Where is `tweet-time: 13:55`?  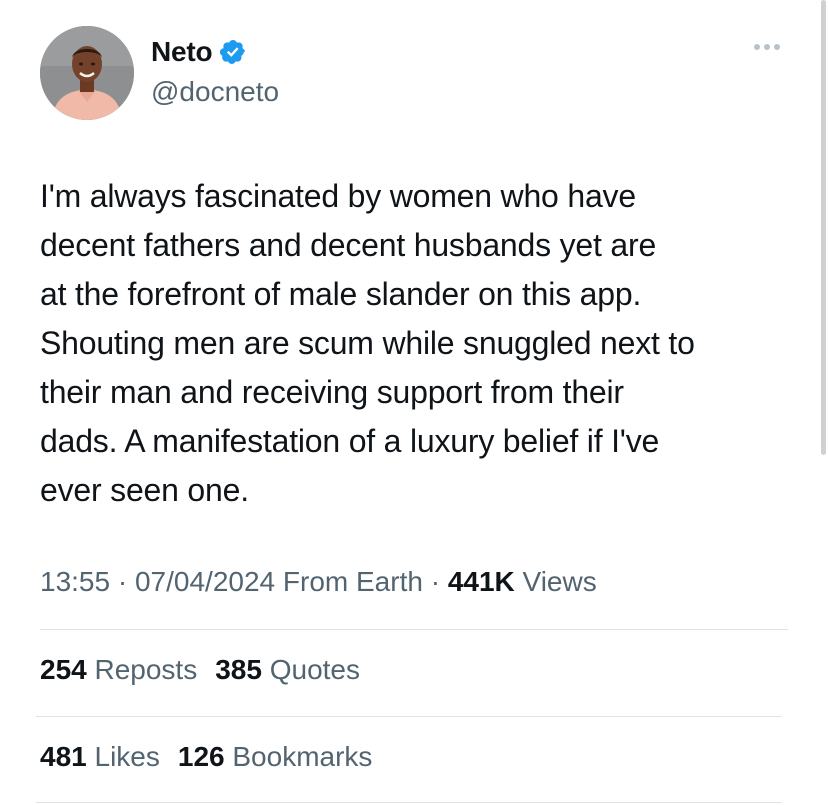 tweet-time: 13:55 is located at coordinates (75, 581).